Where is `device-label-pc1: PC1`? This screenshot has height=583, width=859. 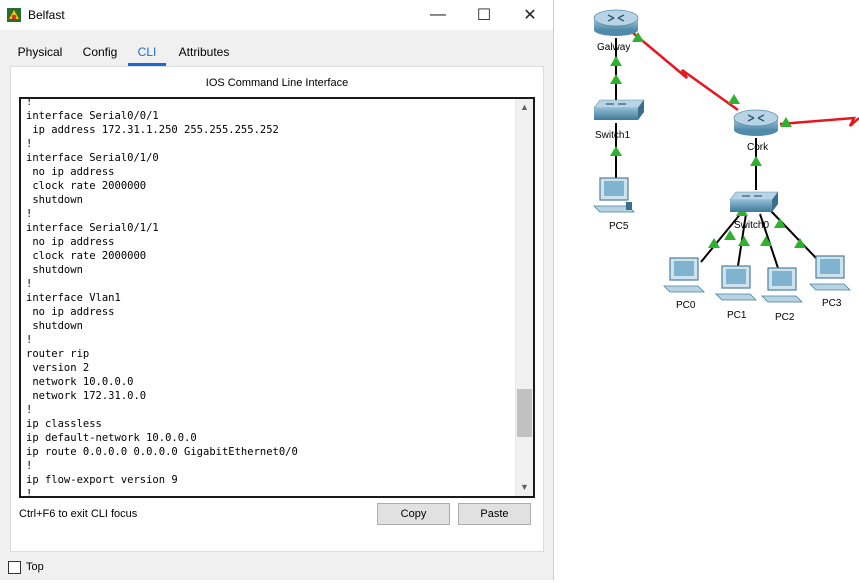
device-label-pc1: PC1 is located at coordinates (737, 315).